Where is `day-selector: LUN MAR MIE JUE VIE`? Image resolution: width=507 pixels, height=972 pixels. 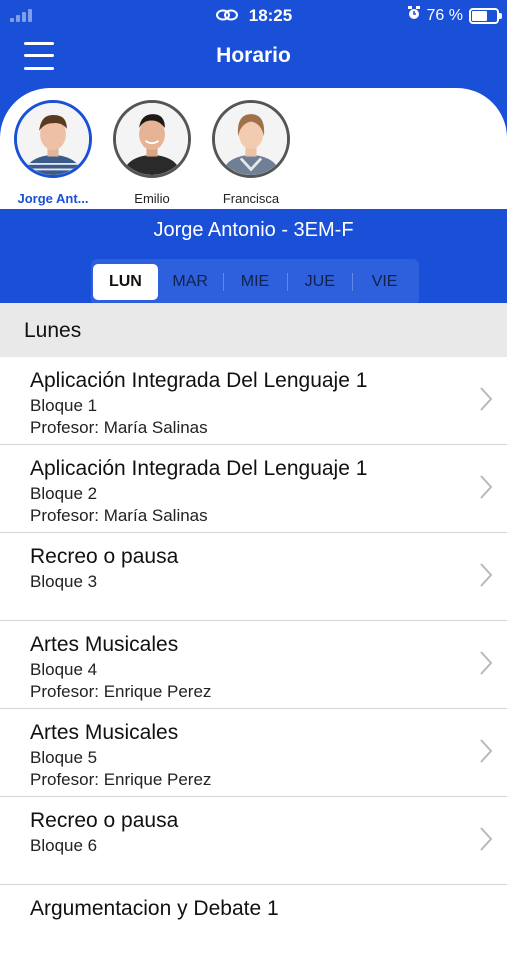 day-selector: LUN MAR MIE JUE VIE is located at coordinates (255, 282).